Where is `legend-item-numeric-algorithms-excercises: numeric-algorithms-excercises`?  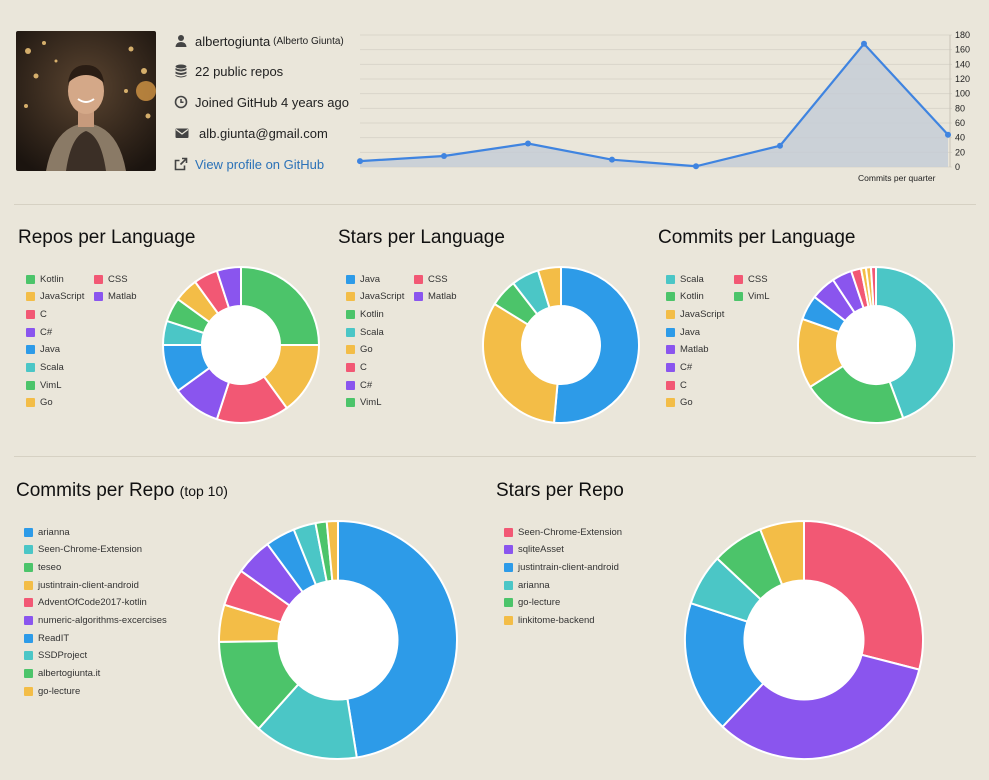
legend-item-numeric-algorithms-excercises: numeric-algorithms-excercises is located at coordinates (95, 621).